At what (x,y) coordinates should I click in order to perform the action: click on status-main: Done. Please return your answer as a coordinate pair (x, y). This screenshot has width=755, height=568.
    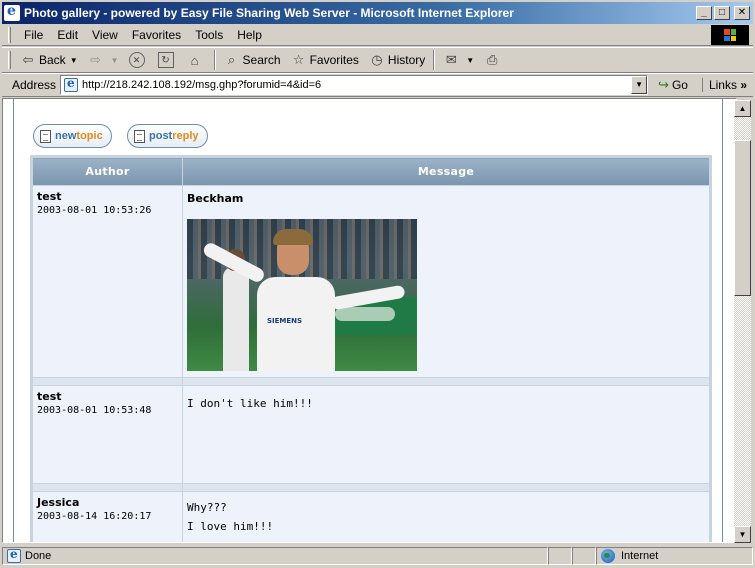
    Looking at the image, I should click on (275, 555).